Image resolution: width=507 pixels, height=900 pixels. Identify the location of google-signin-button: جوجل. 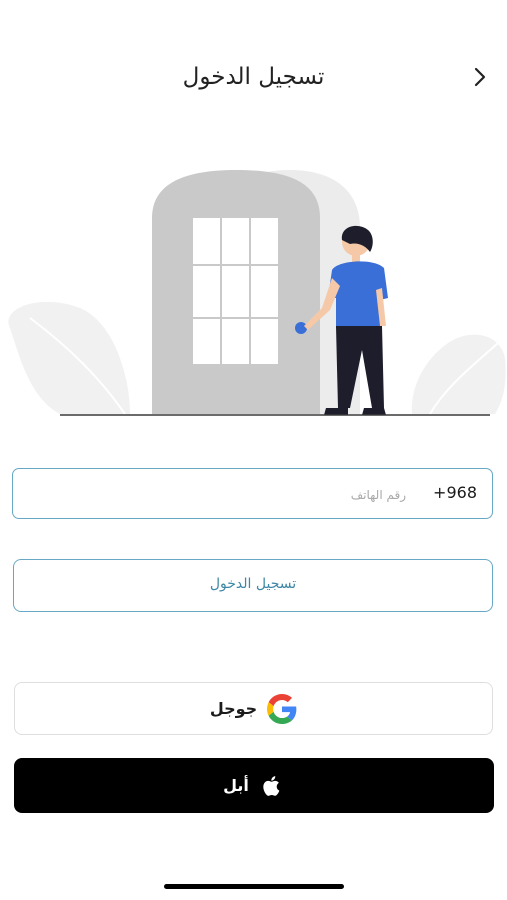
(253, 708).